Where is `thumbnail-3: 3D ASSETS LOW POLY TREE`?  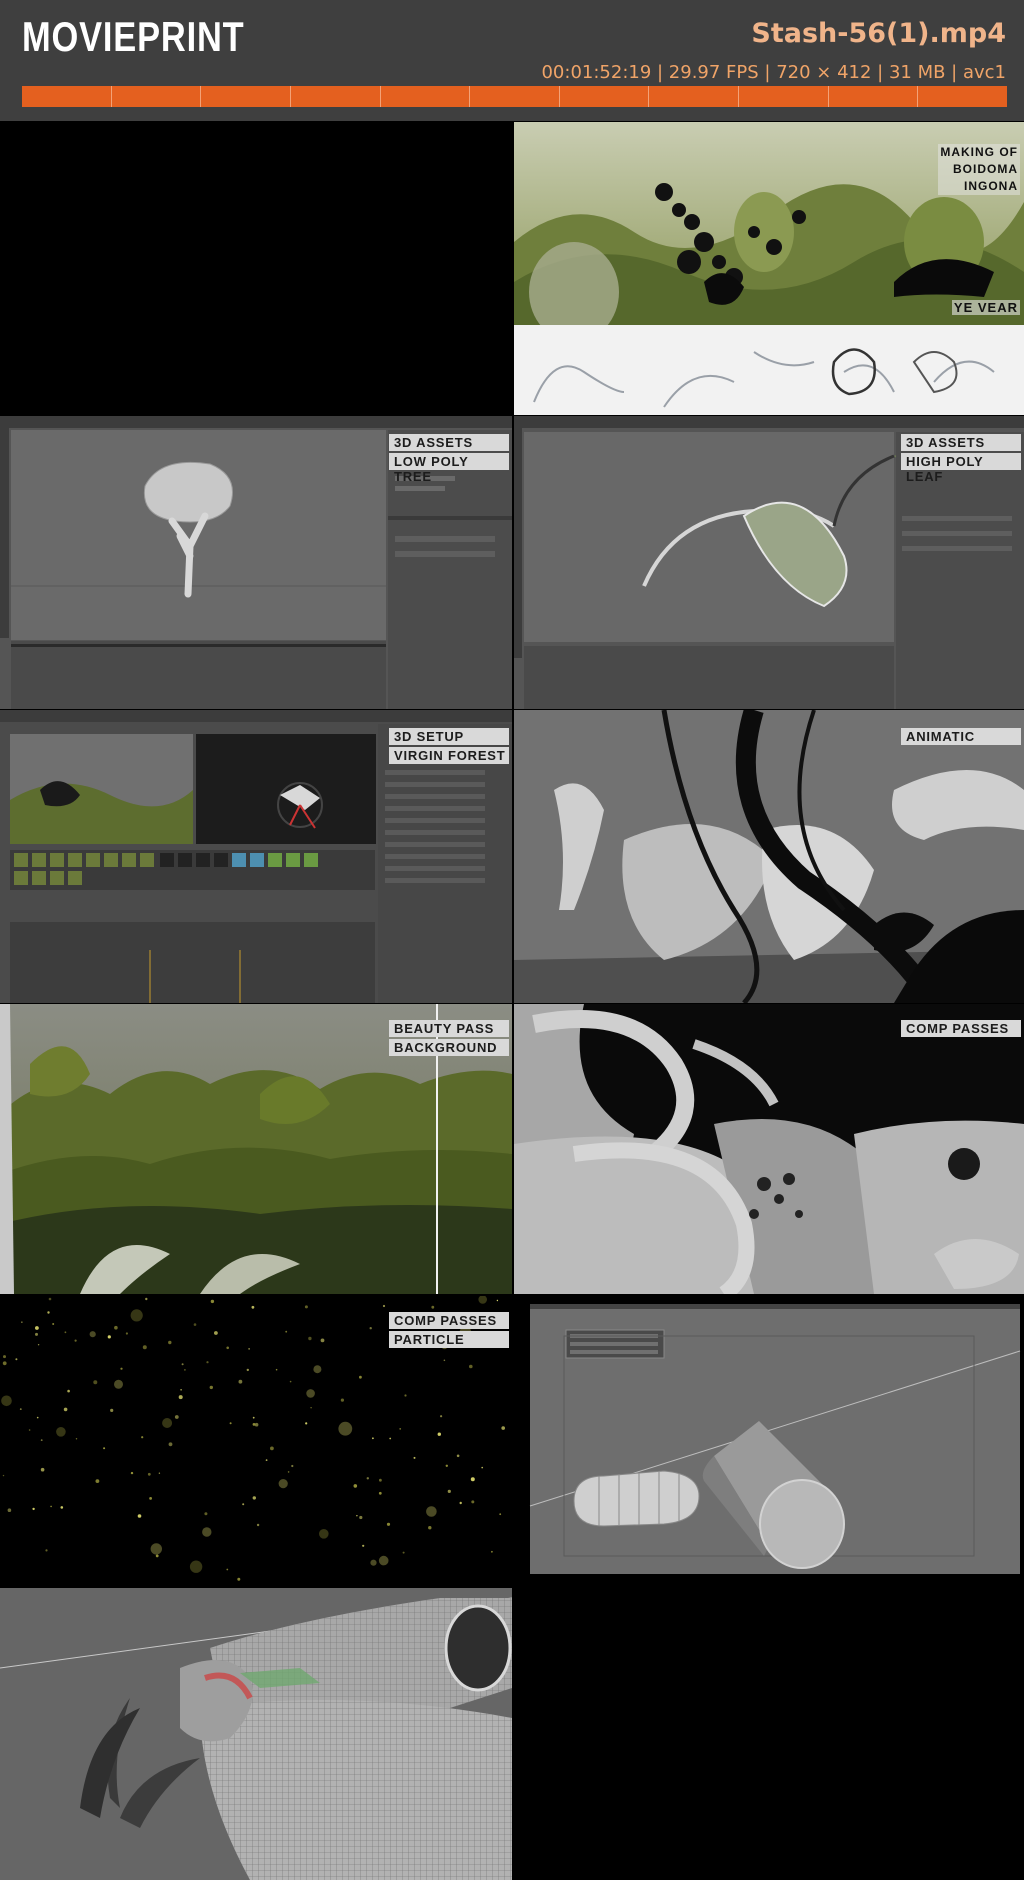 thumbnail-3: 3D ASSETS LOW POLY TREE is located at coordinates (256, 562).